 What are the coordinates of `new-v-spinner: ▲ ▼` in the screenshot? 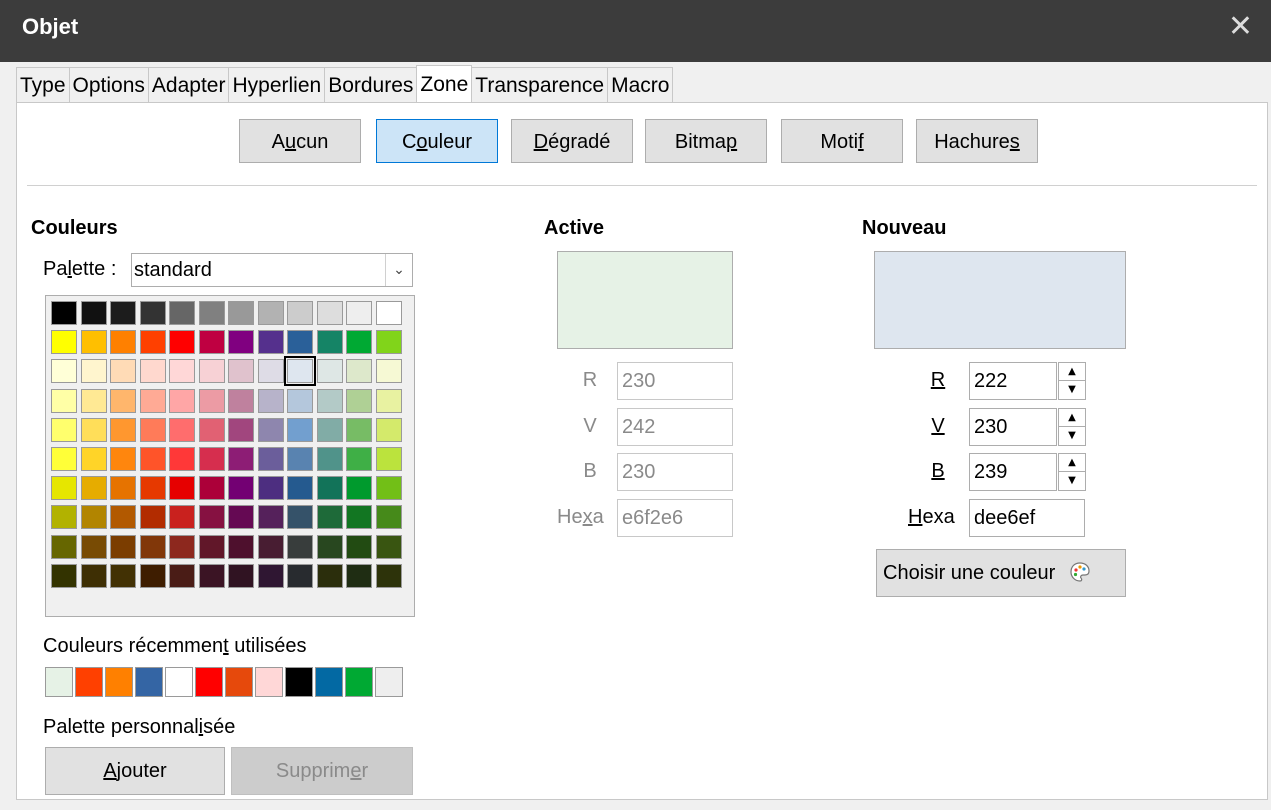 It's located at (1072, 427).